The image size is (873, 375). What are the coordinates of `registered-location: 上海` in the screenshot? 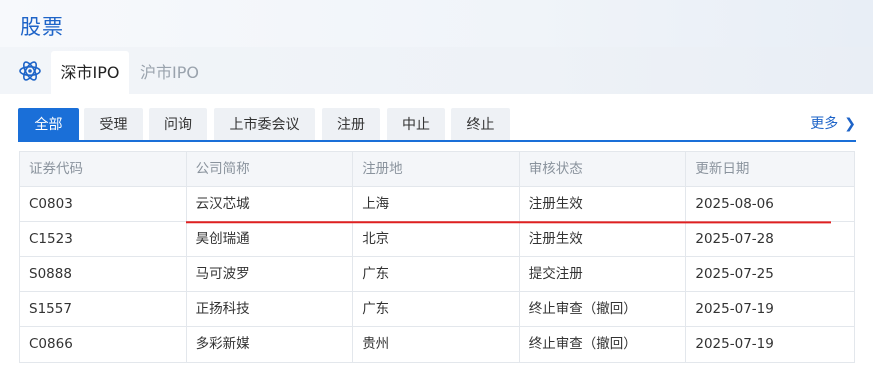 It's located at (436, 204).